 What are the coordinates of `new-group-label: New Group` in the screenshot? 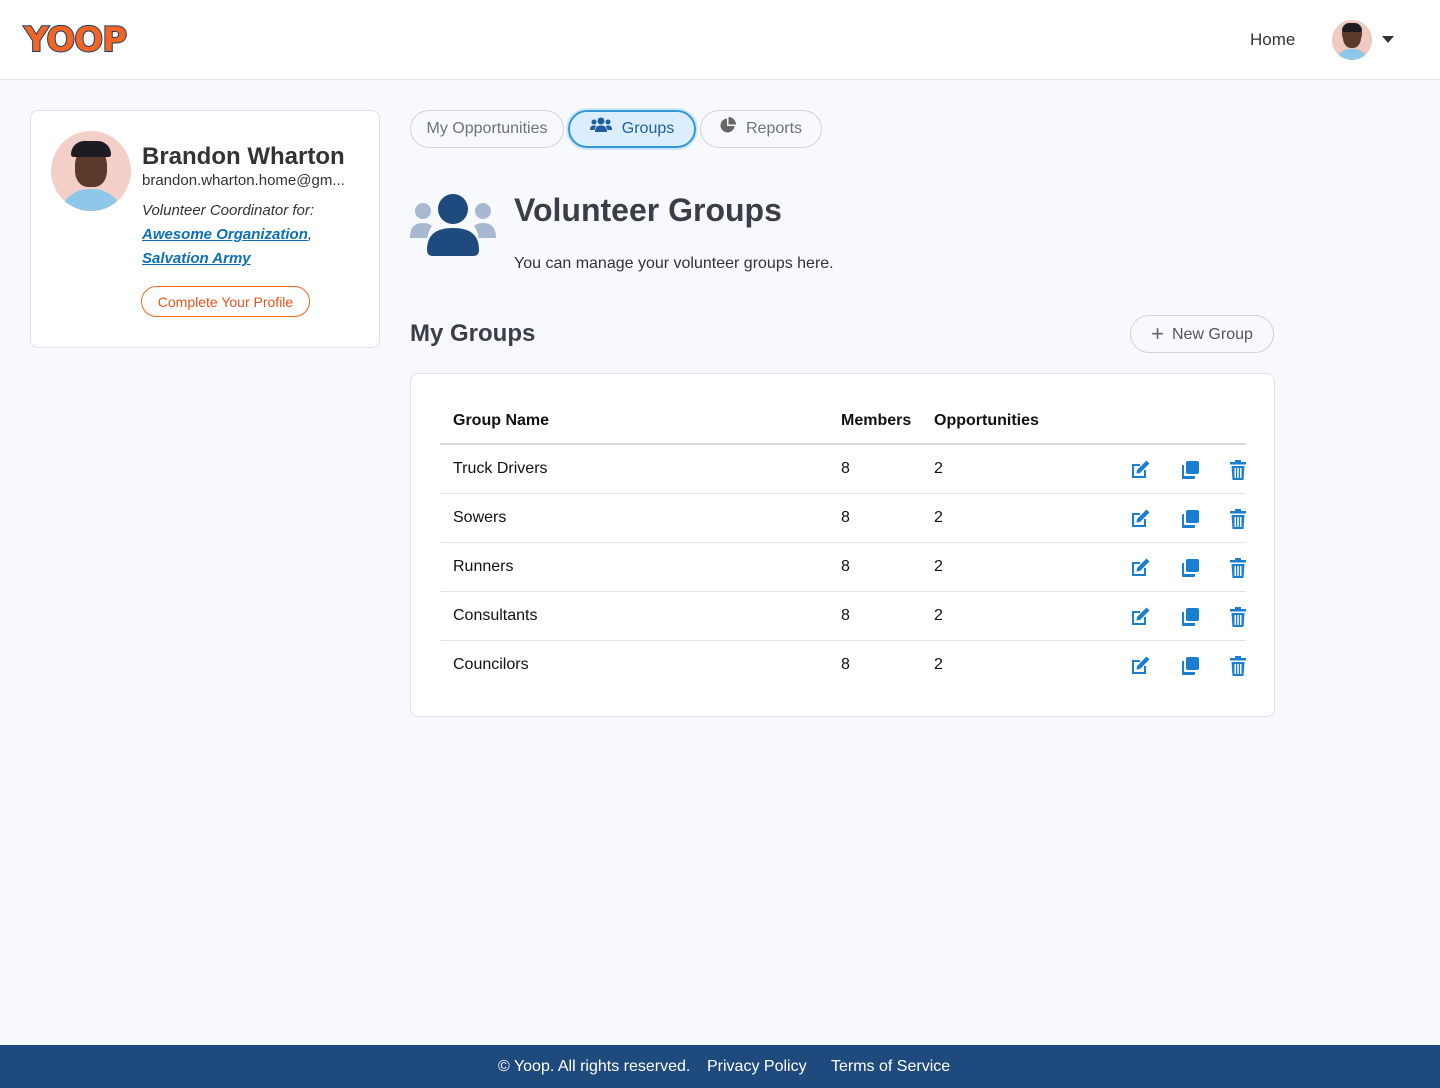 It's located at (1212, 334).